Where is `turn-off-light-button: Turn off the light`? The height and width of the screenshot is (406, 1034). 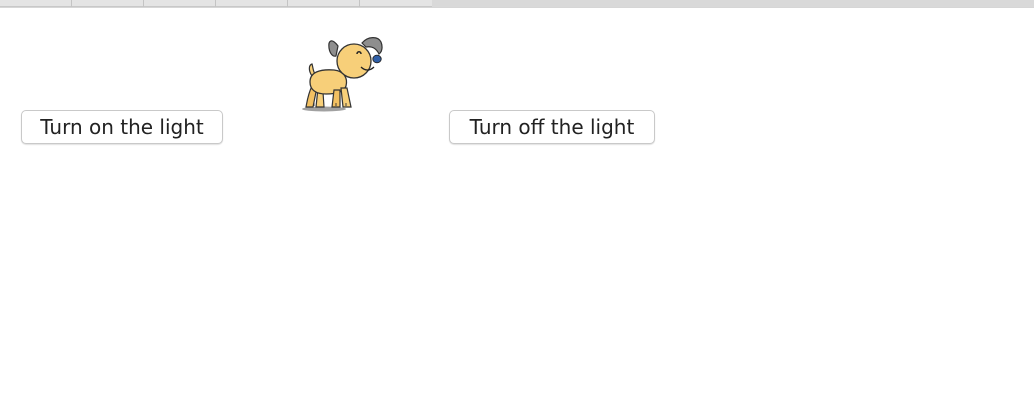 turn-off-light-button: Turn off the light is located at coordinates (552, 127).